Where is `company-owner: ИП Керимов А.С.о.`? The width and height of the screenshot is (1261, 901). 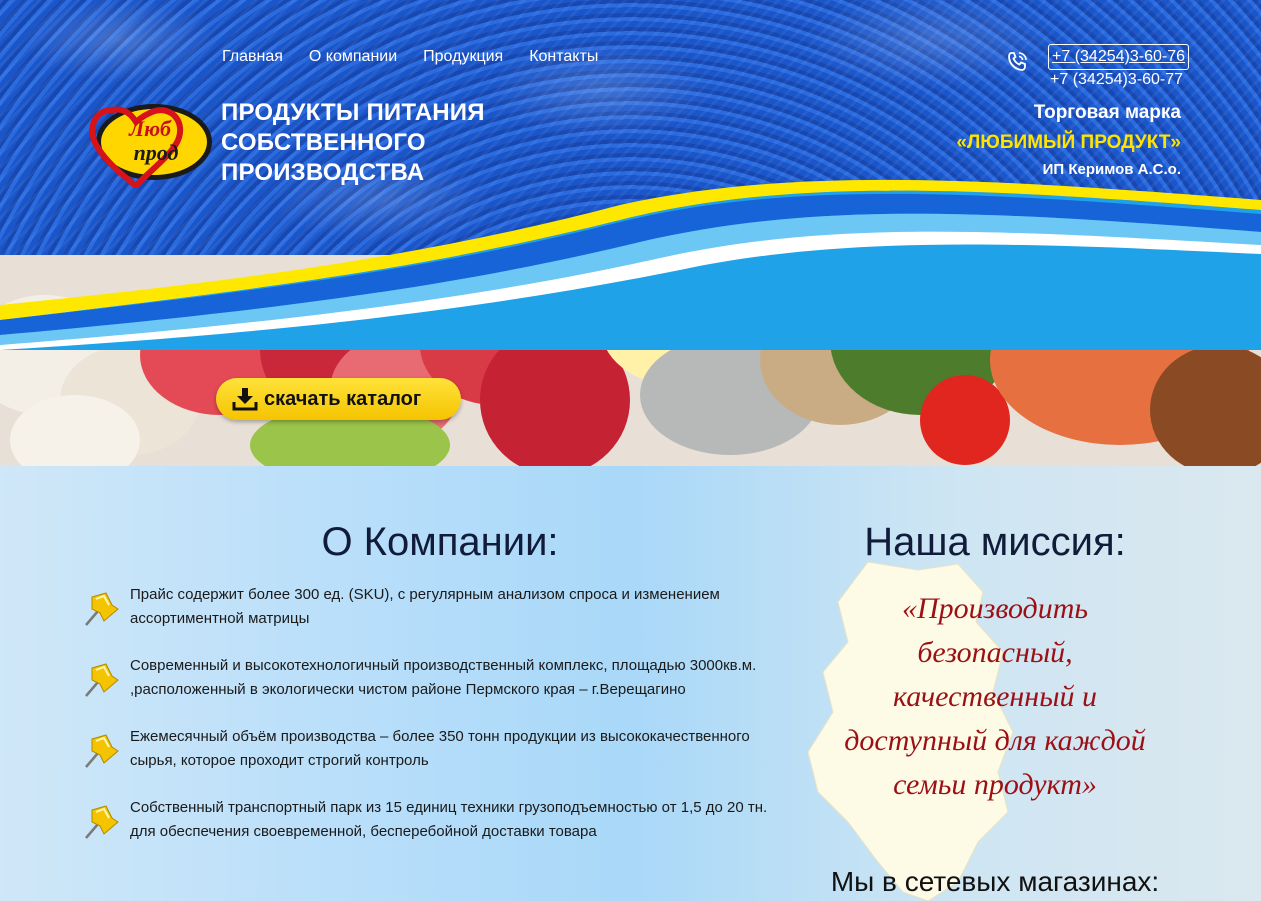 company-owner: ИП Керимов А.С.о. is located at coordinates (1111, 169).